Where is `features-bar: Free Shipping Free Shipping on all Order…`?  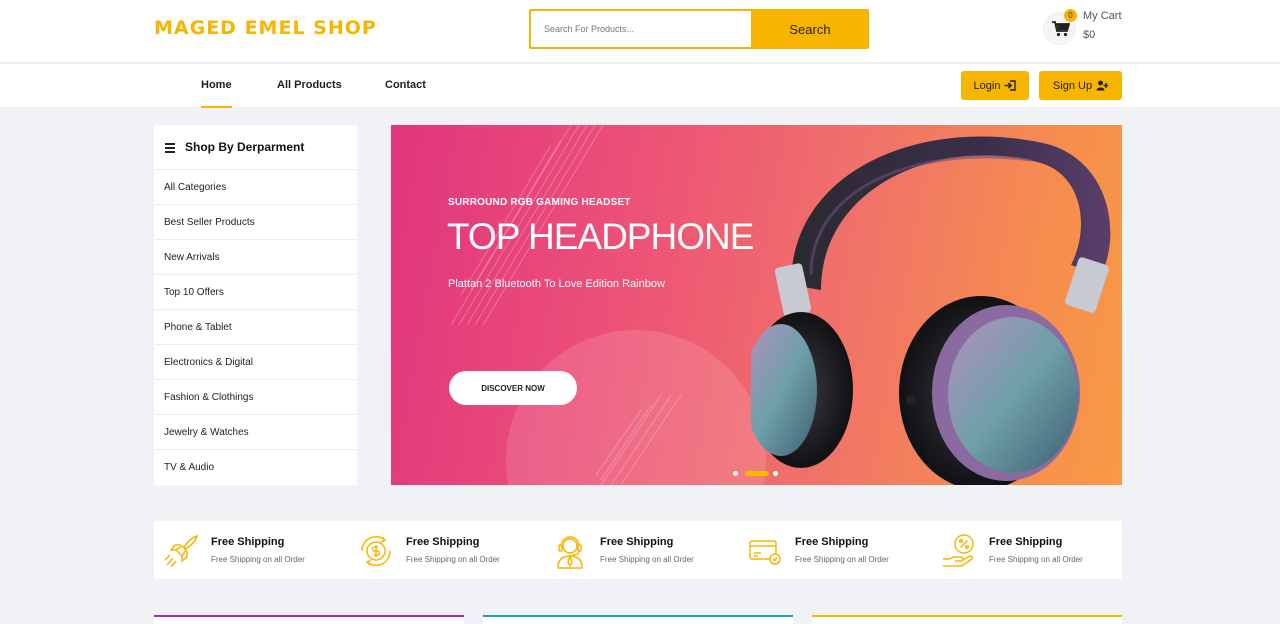
features-bar: Free Shipping Free Shipping on all Order… is located at coordinates (638, 550).